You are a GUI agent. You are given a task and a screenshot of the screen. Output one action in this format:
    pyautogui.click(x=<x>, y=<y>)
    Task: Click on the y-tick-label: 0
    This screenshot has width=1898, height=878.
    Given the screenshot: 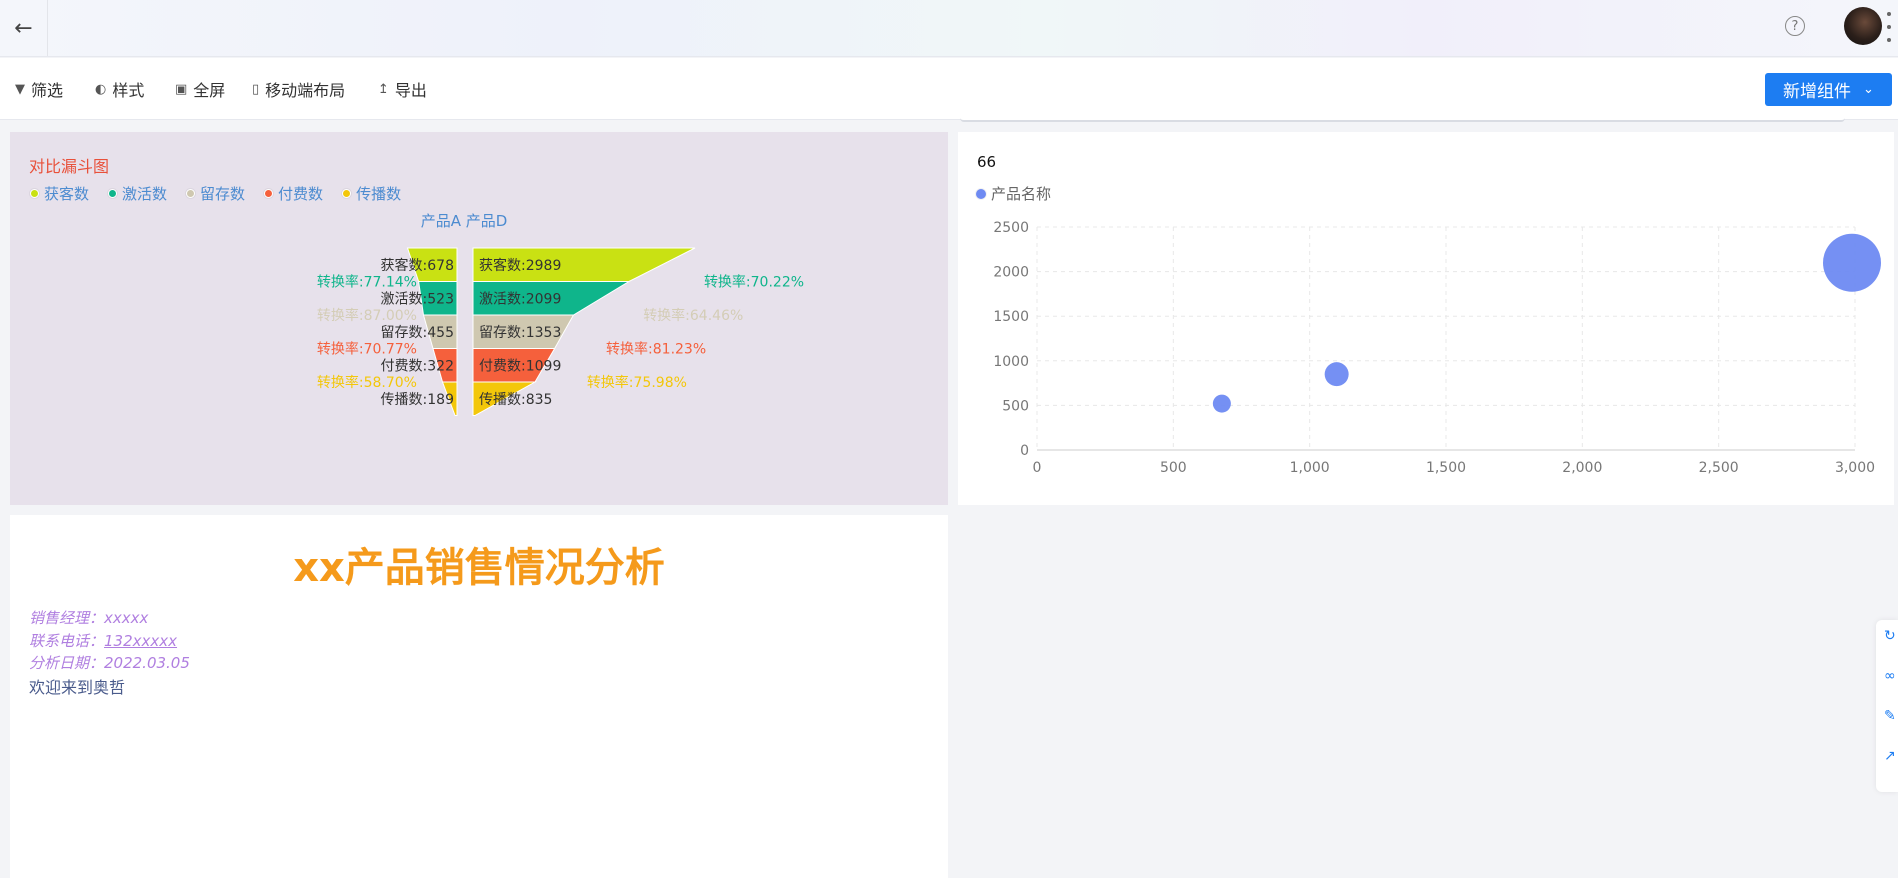 What is the action you would take?
    pyautogui.click(x=1024, y=451)
    